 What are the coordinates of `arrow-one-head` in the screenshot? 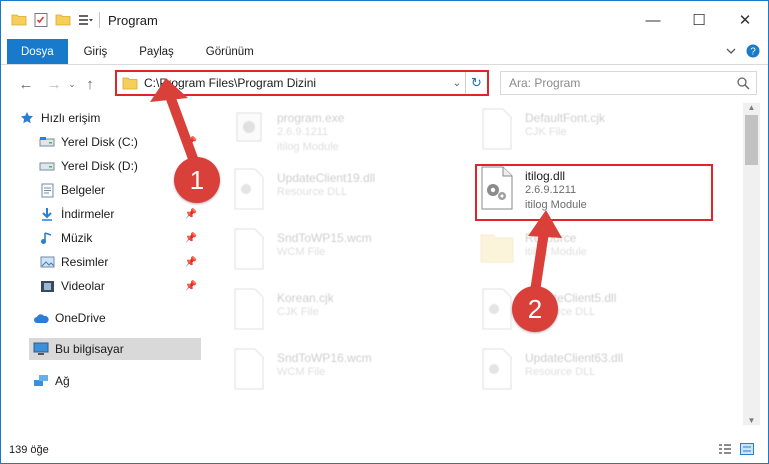 It's located at (169, 90).